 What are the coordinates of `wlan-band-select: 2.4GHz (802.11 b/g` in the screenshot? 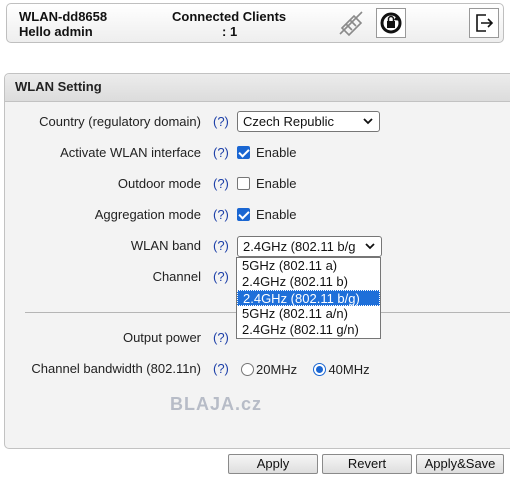 It's located at (309, 246).